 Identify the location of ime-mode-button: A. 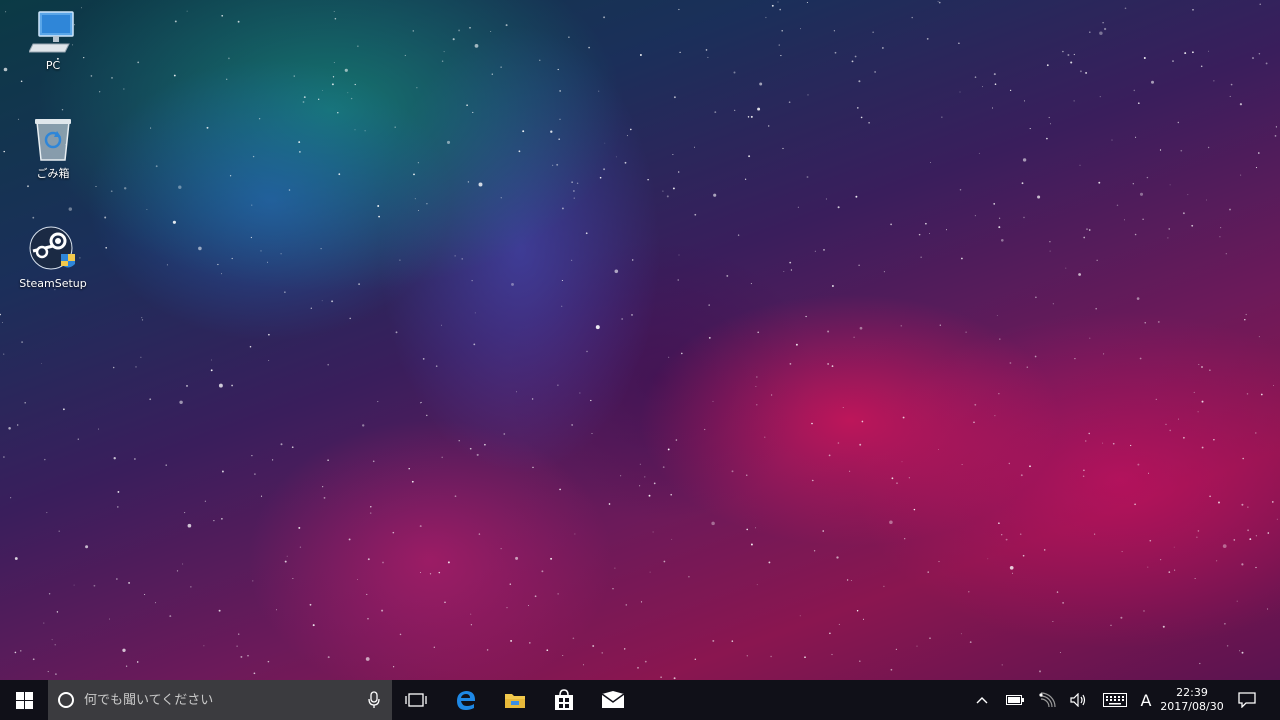
(1146, 700).